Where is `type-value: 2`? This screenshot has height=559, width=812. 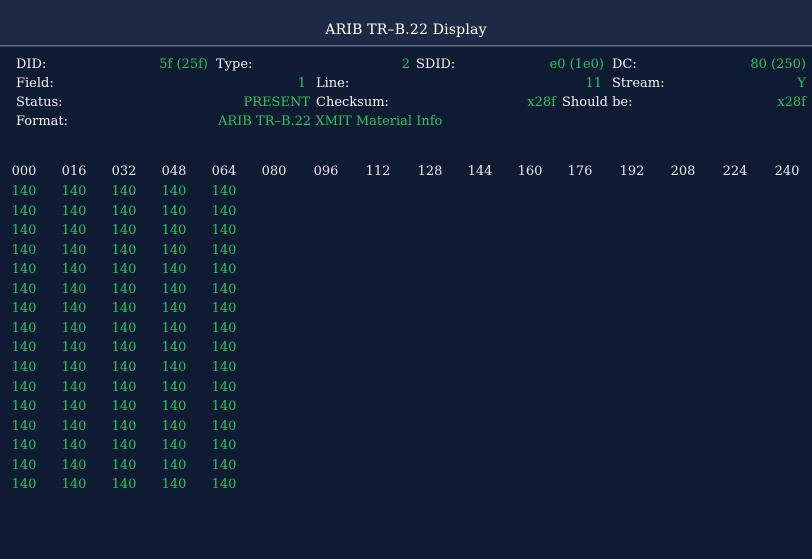
type-value: 2 is located at coordinates (405, 64).